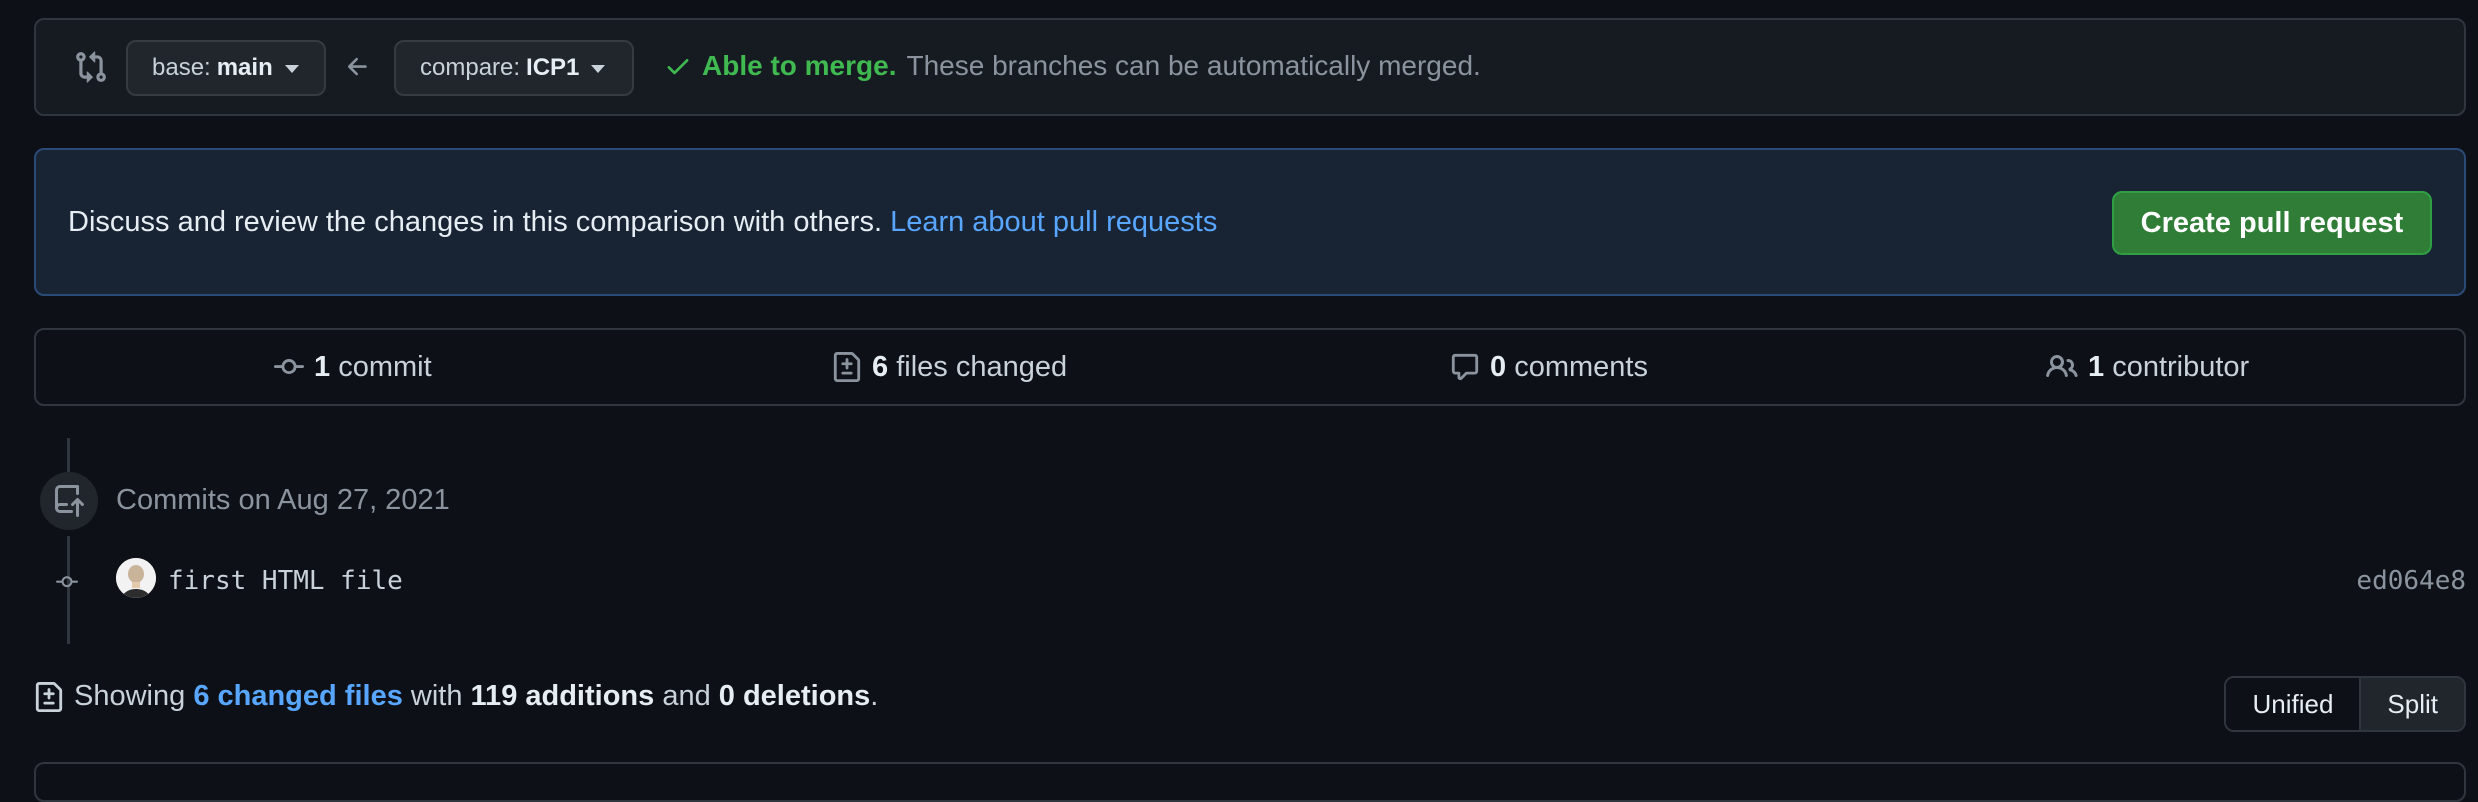  Describe the element at coordinates (799, 65) in the screenshot. I see `merge-ok-text: Able to merge.` at that location.